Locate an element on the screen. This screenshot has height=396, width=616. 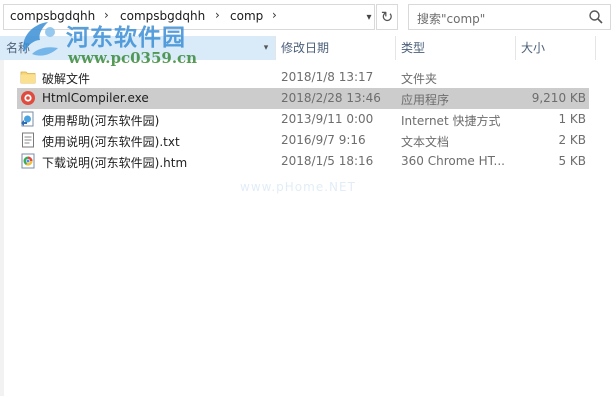
browser-html-icon is located at coordinates (28, 161).